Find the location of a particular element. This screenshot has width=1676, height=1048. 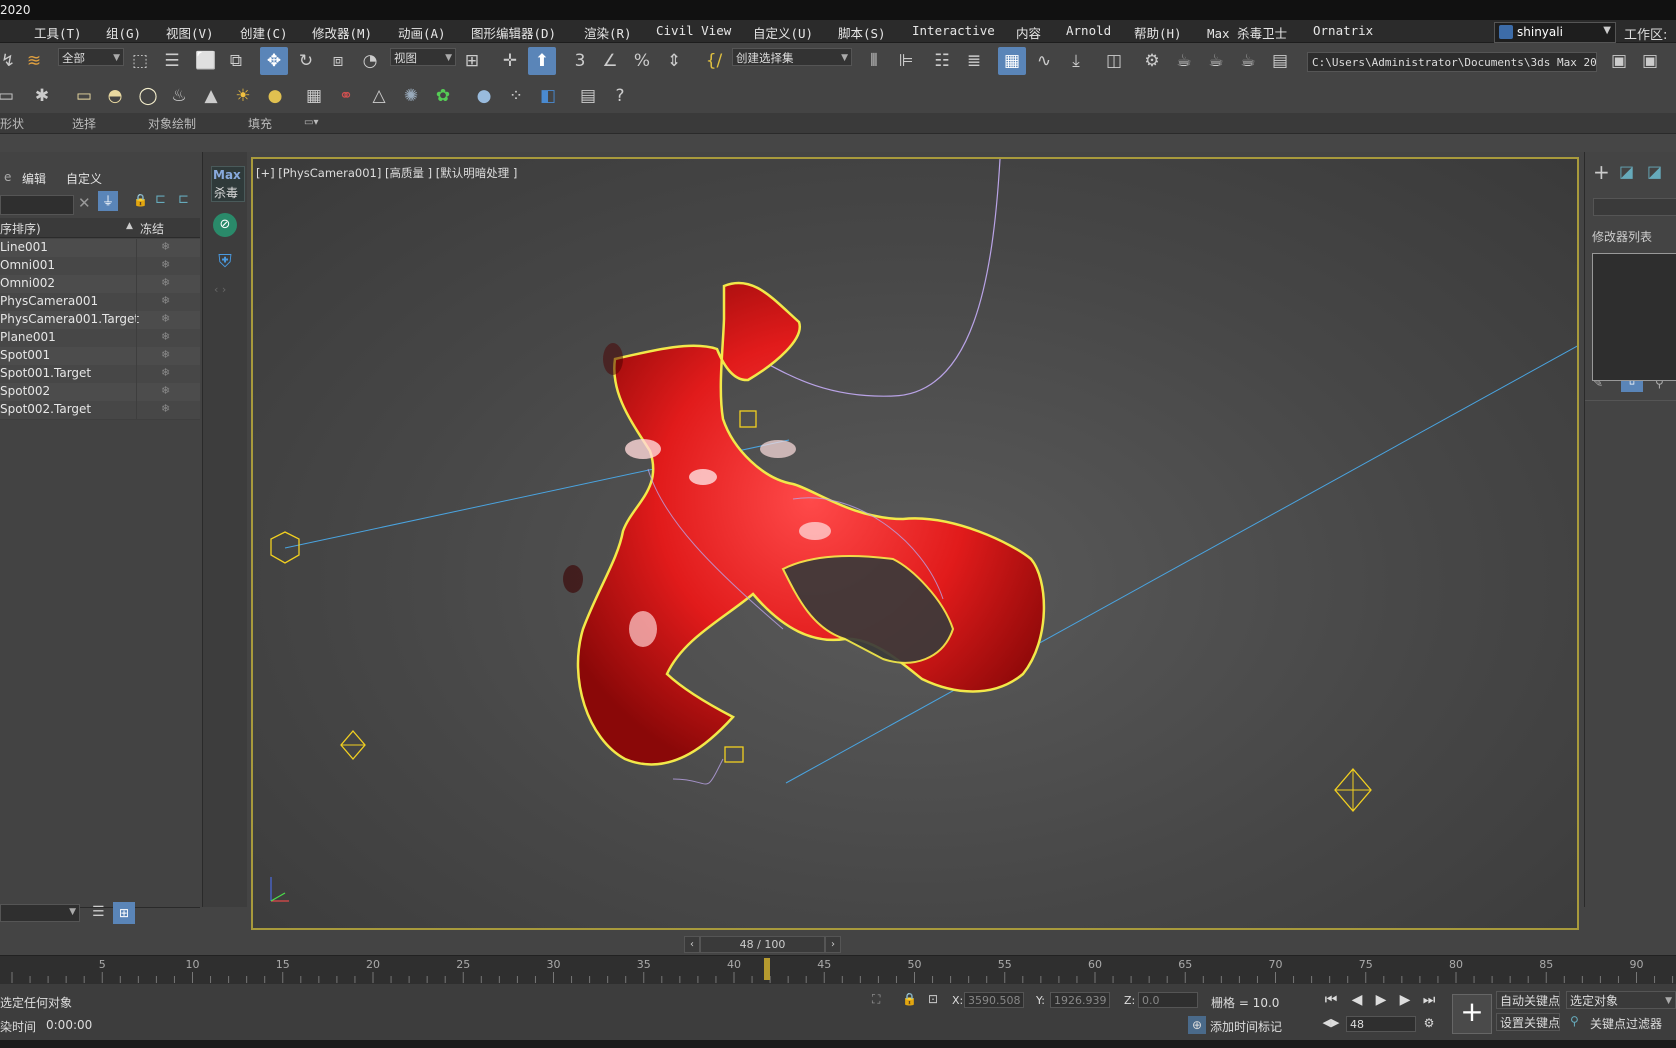

omni-light-icon: ● is located at coordinates (275, 96).